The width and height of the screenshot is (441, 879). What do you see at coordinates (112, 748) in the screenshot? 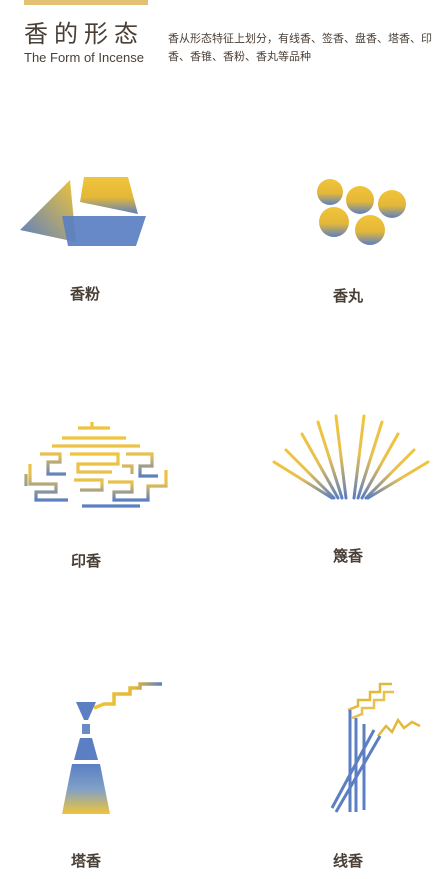
I see `tower-incense-icon` at bounding box center [112, 748].